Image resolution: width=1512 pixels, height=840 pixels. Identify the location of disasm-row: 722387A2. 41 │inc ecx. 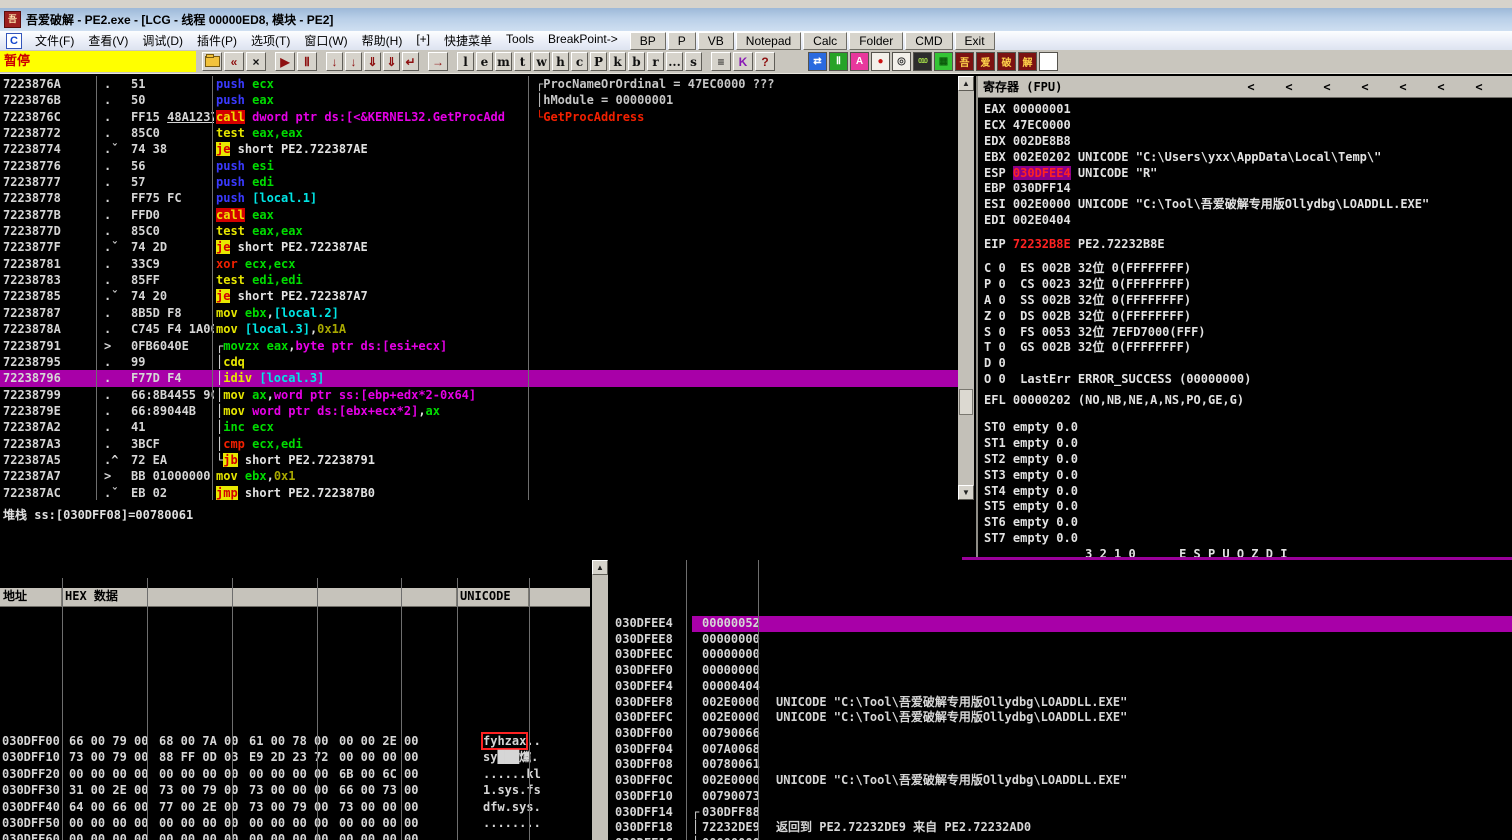
(479, 427).